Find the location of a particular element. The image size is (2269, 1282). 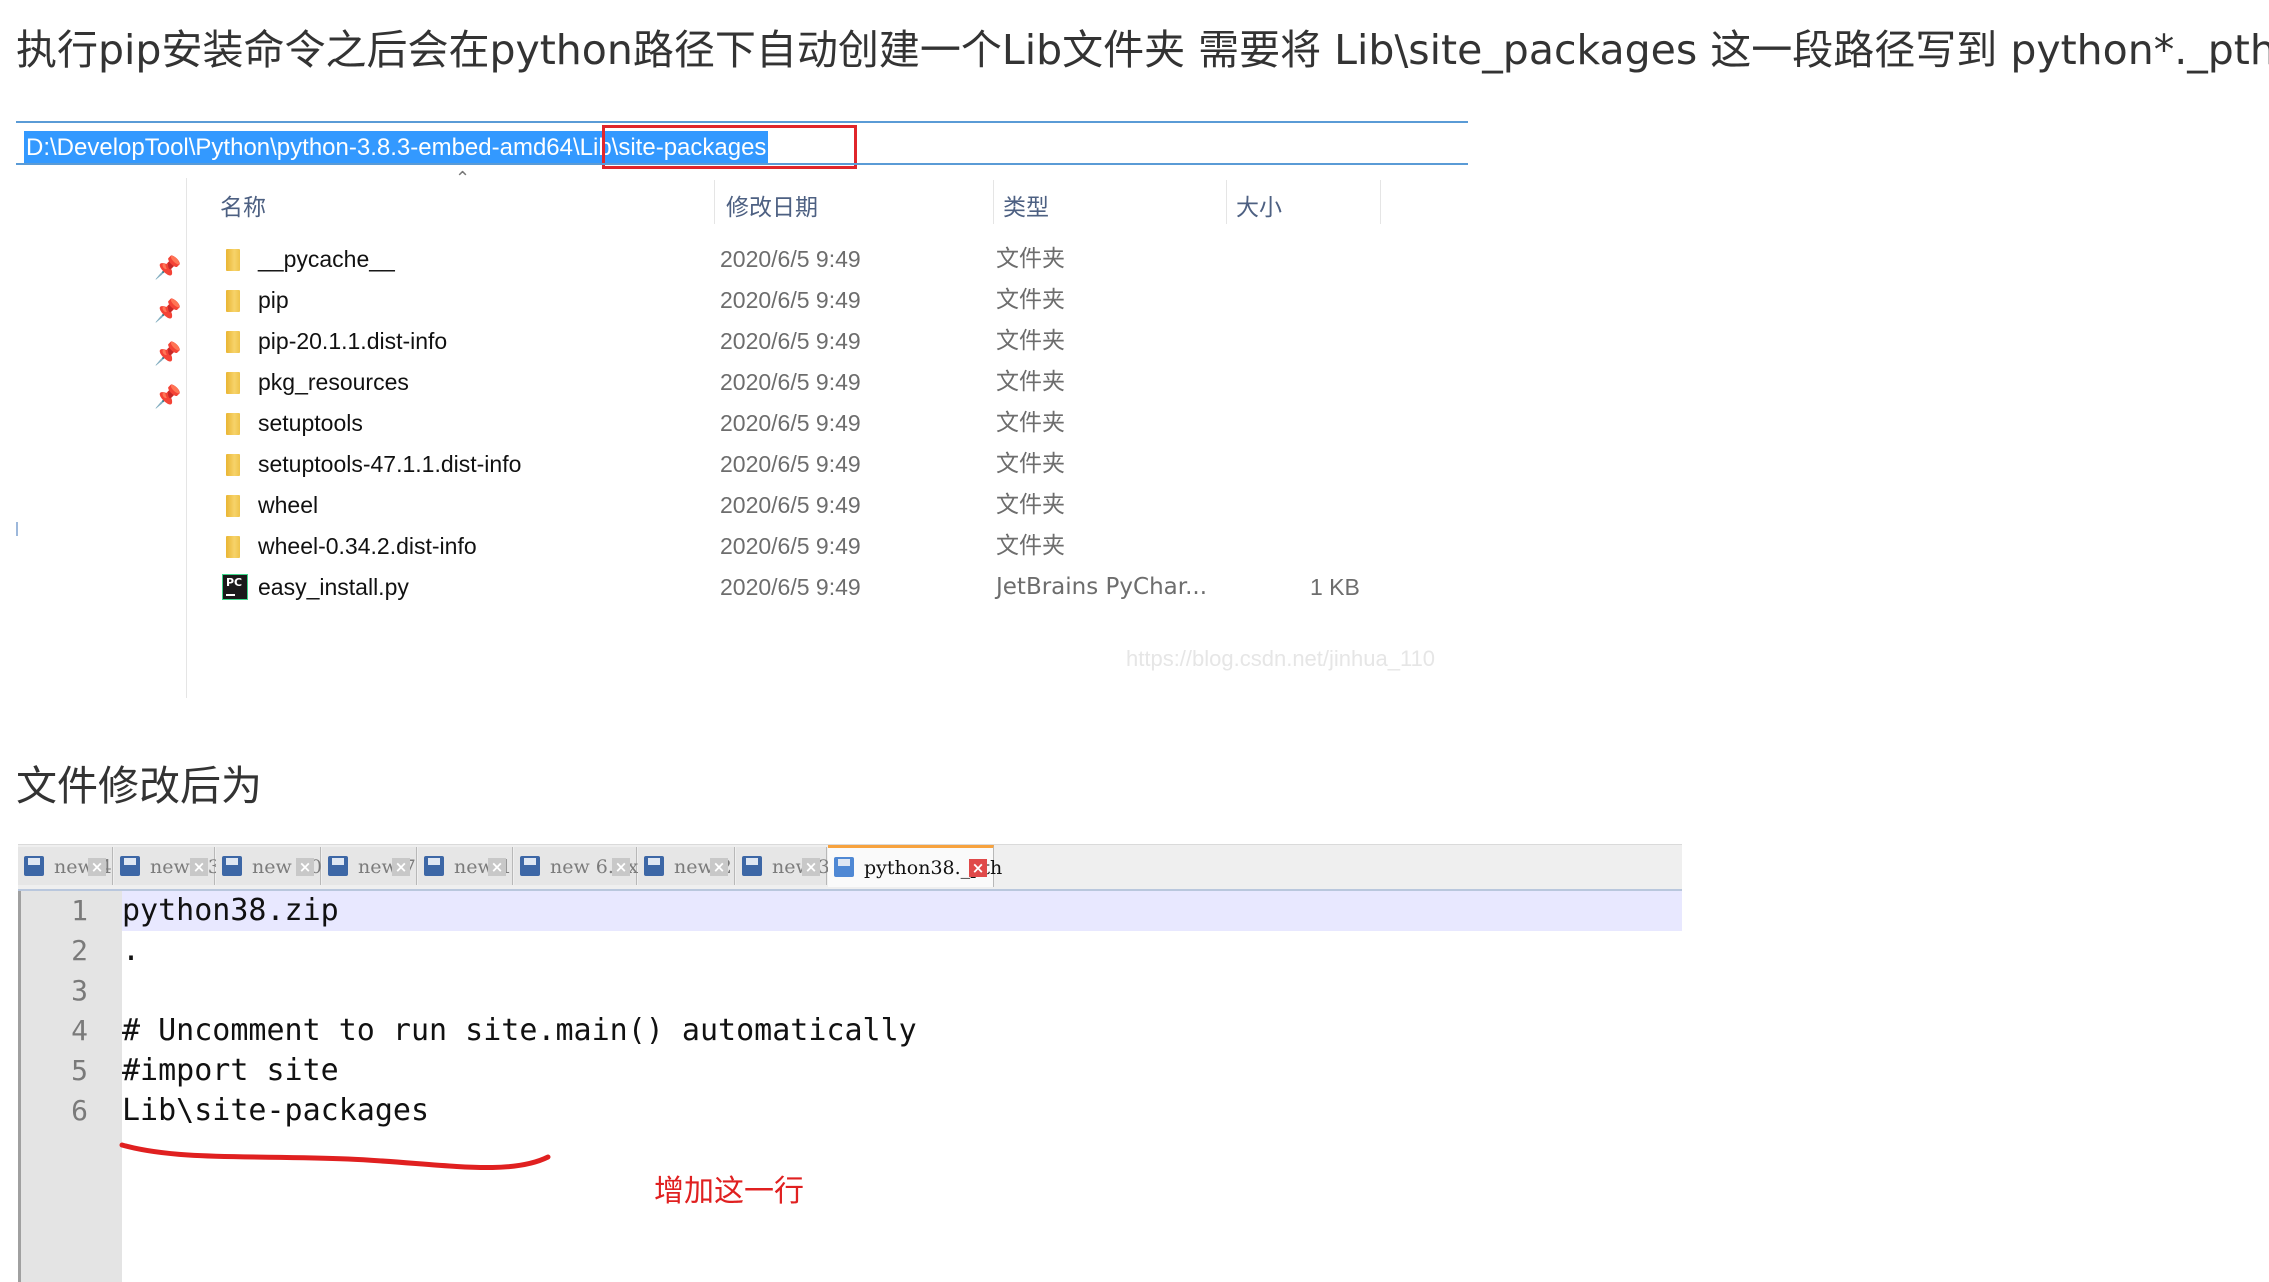

line-number: 5 is located at coordinates (79, 1070).